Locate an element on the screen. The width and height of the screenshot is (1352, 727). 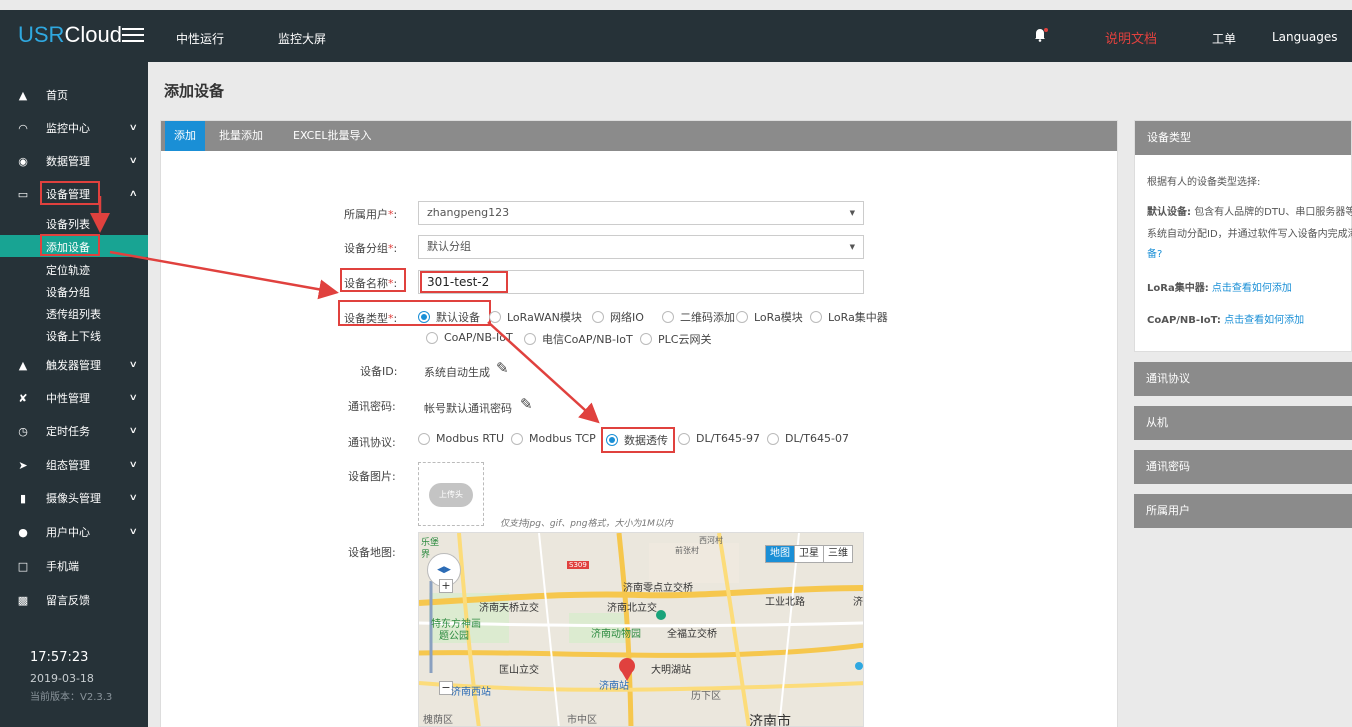
tab-excel-import: EXCEL批量导入 is located at coordinates (332, 136).